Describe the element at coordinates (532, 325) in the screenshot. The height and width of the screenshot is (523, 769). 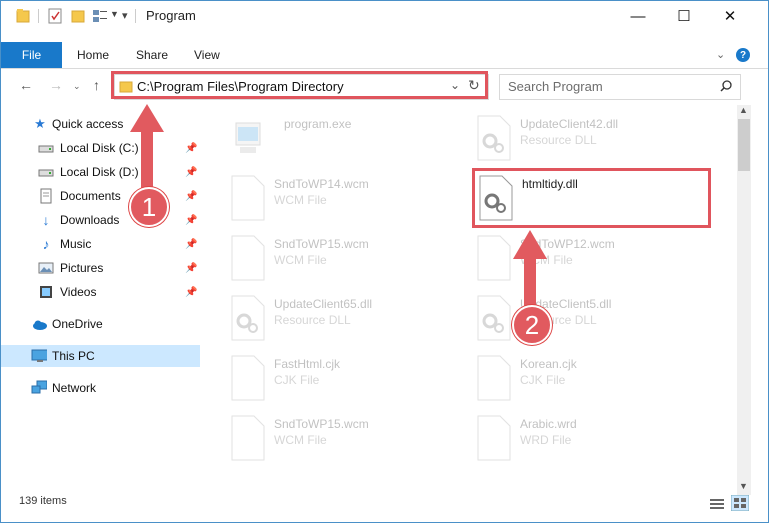
I see `step-2-badge: 2` at that location.